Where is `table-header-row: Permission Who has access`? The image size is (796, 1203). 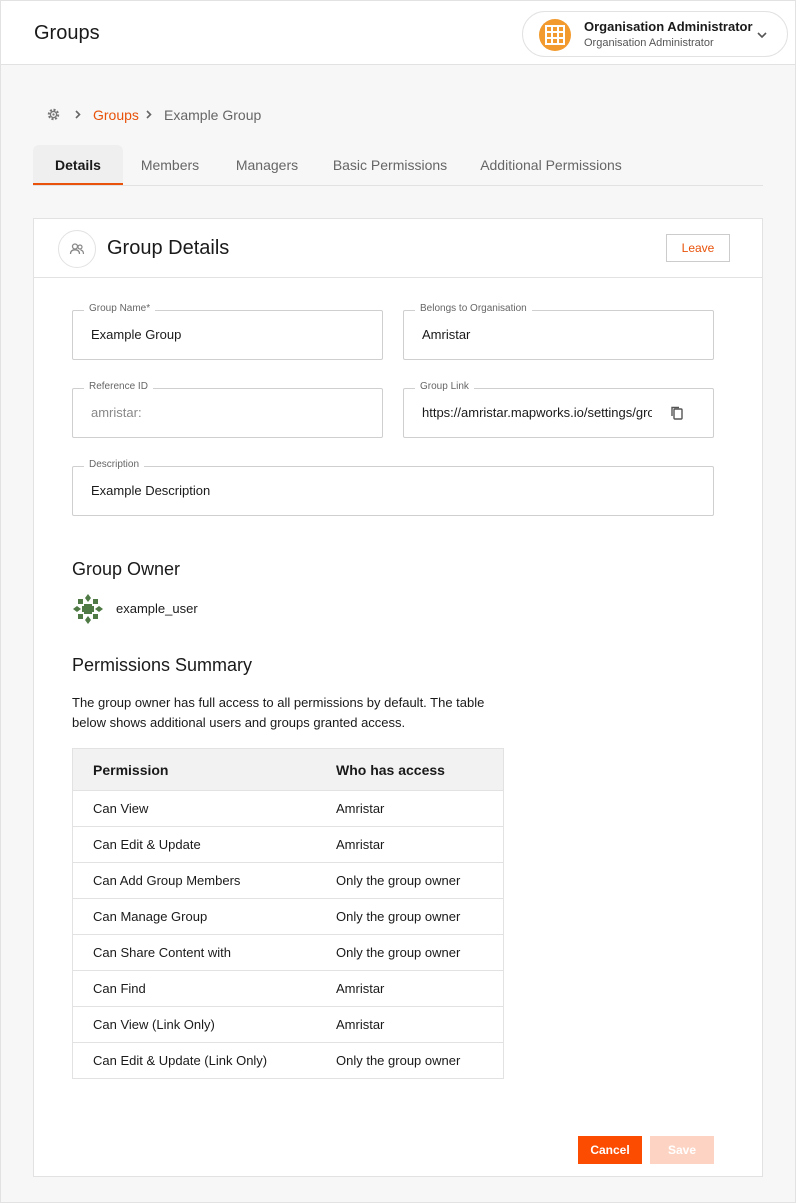 table-header-row: Permission Who has access is located at coordinates (288, 769).